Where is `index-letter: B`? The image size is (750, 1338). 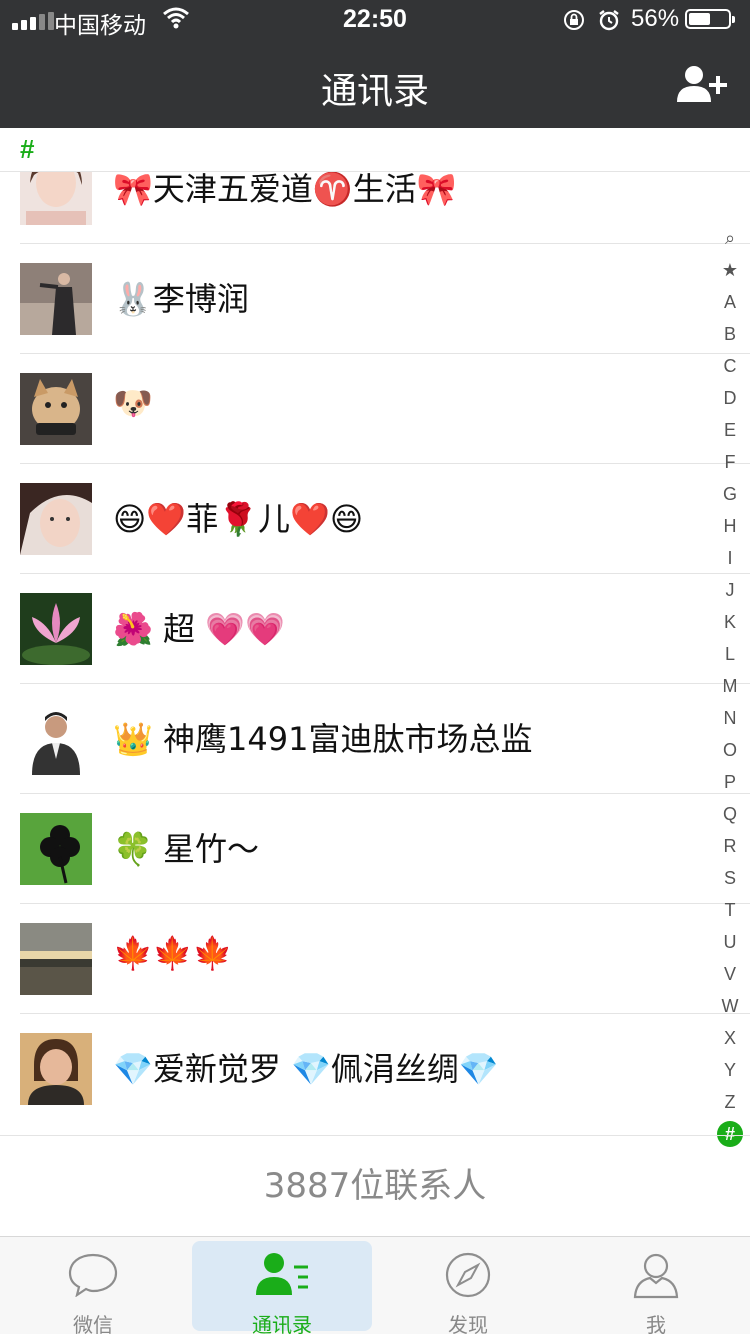 index-letter: B is located at coordinates (730, 334).